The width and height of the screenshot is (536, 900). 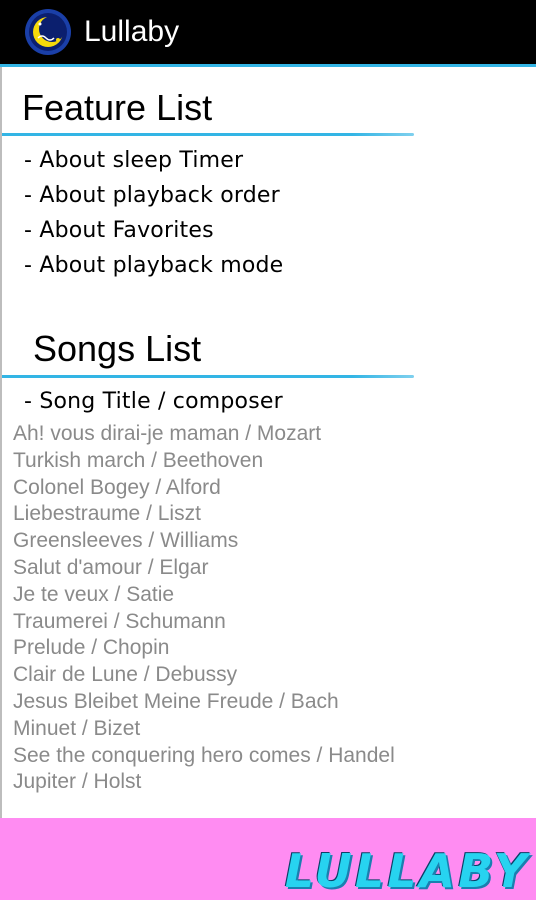 I want to click on footer-logo: LULLABY, so click(x=407, y=871).